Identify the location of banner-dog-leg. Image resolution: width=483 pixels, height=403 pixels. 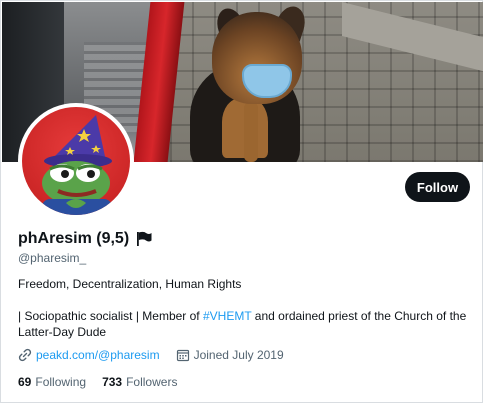
(251, 132).